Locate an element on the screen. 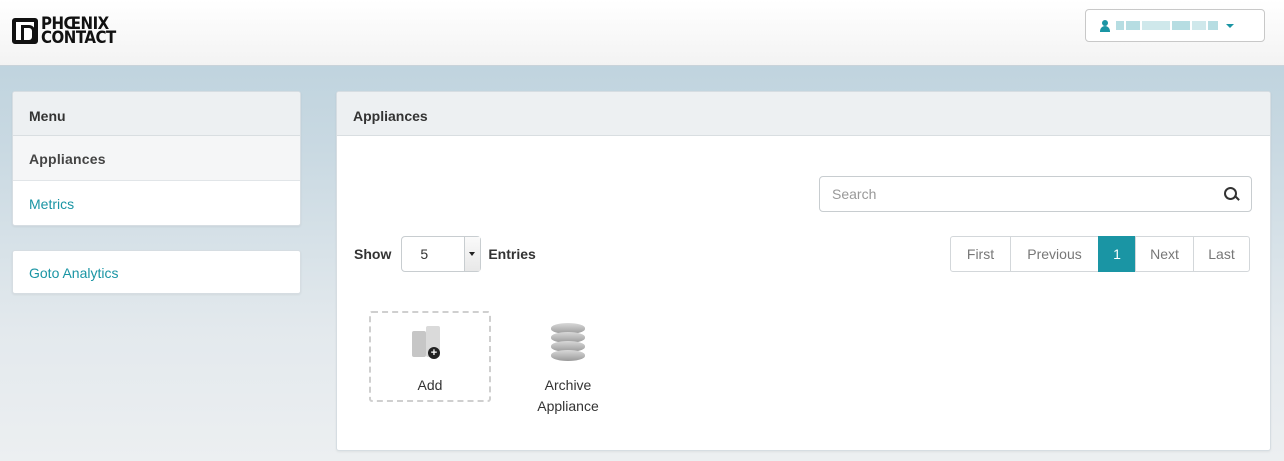 The image size is (1284, 461). archive-tile-label-line-2: Appliance is located at coordinates (568, 406).